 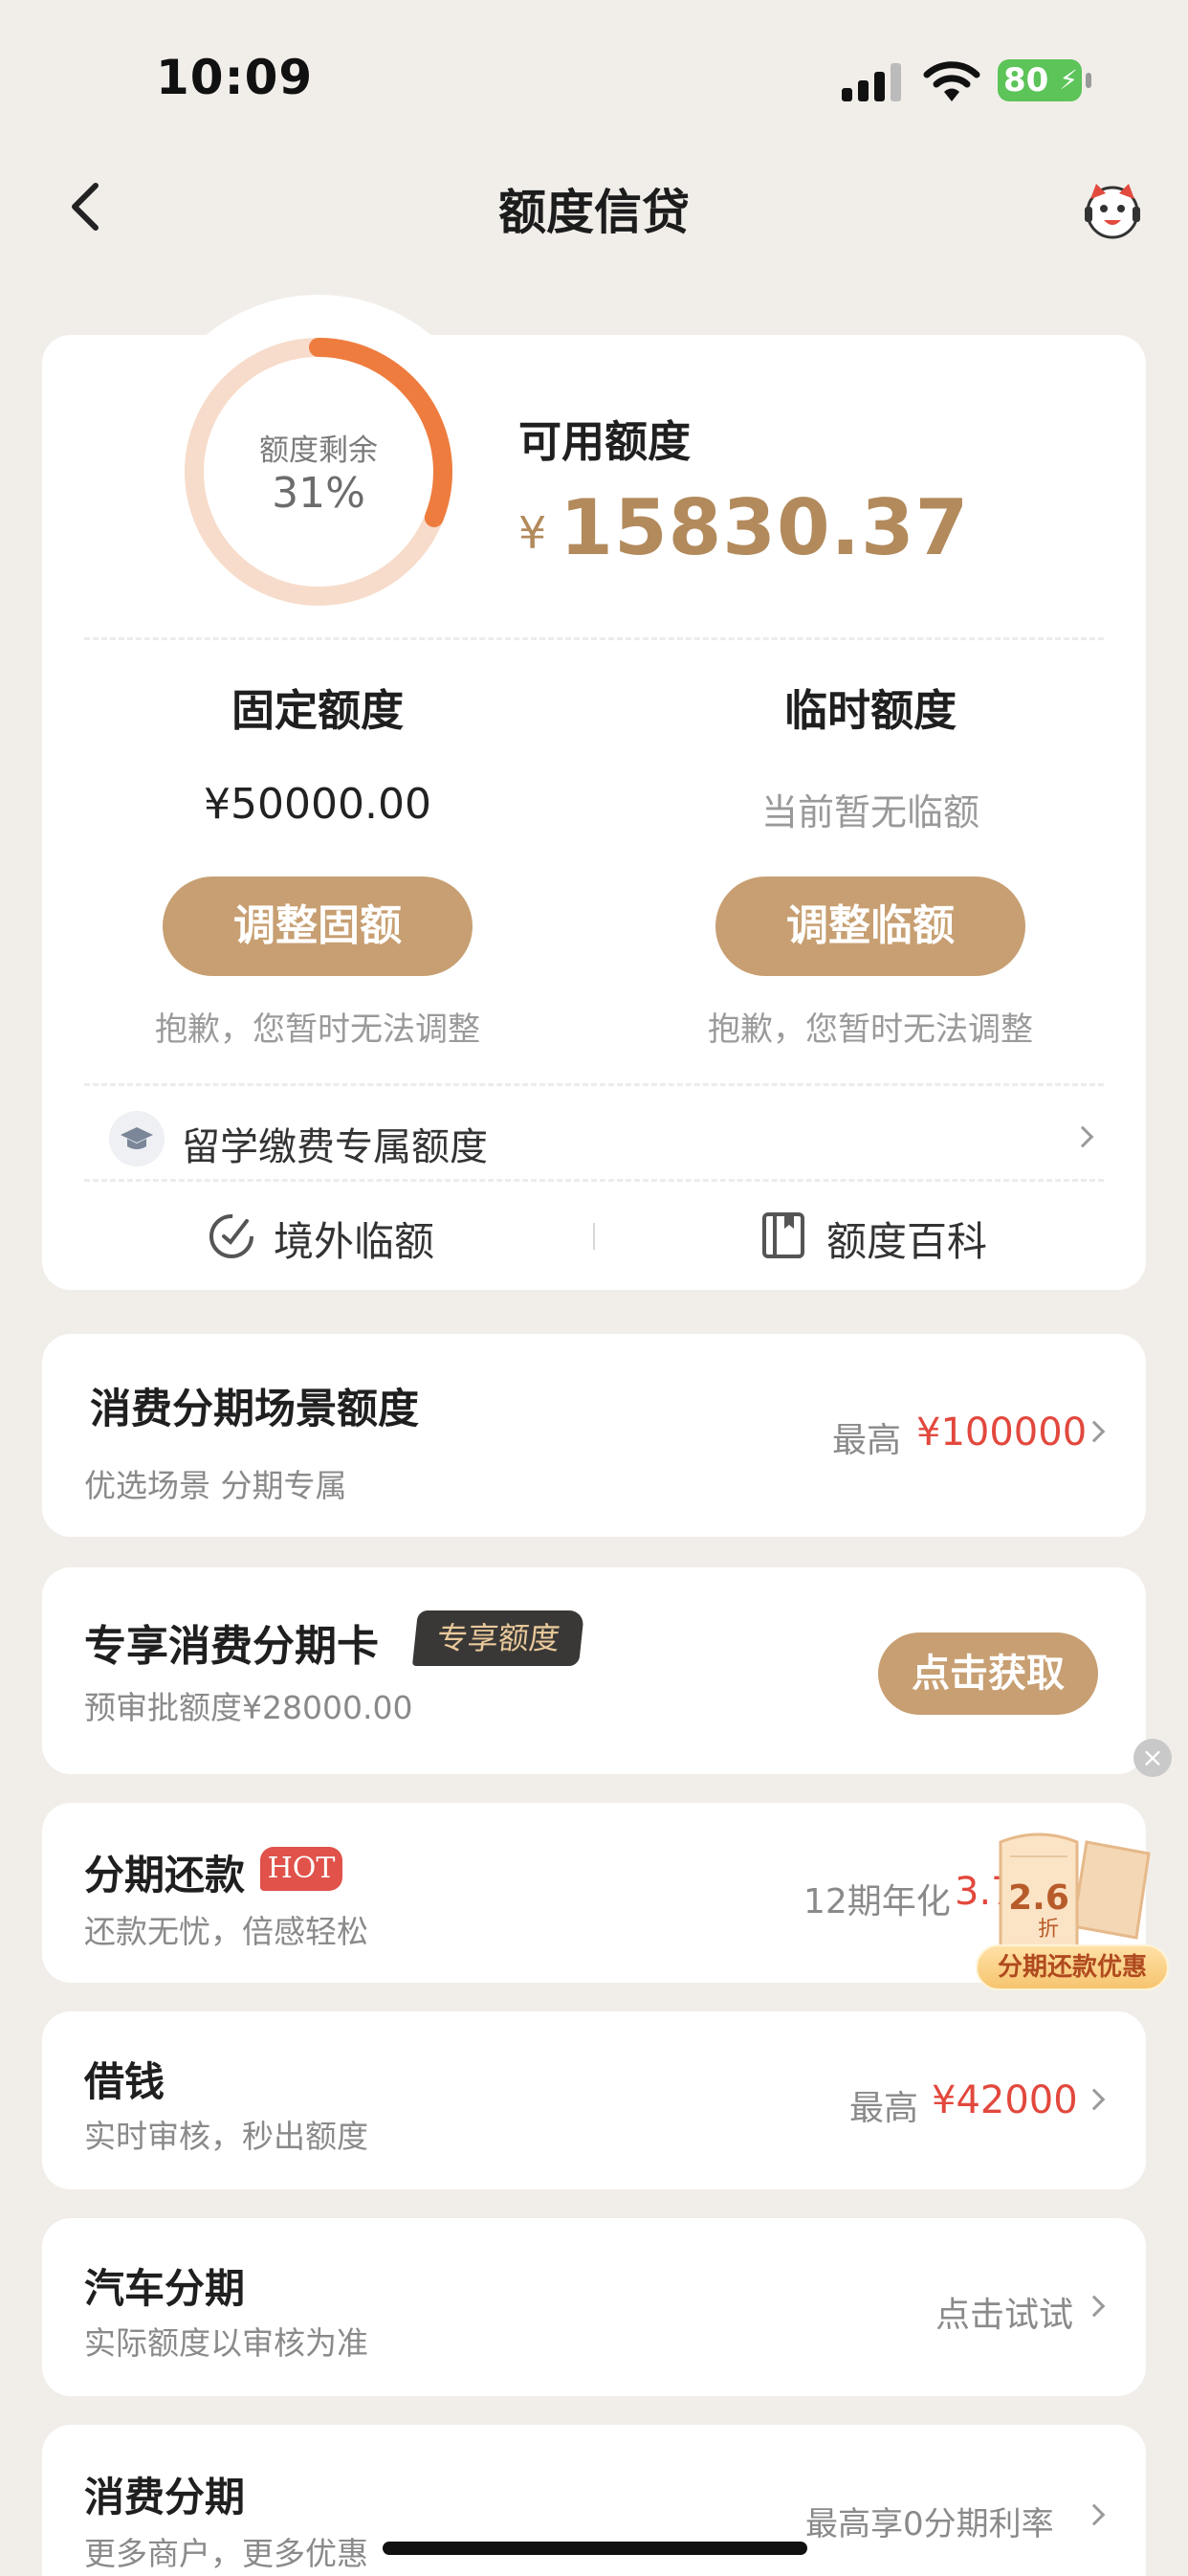 What do you see at coordinates (235, 77) in the screenshot?
I see `status-time: 10:09` at bounding box center [235, 77].